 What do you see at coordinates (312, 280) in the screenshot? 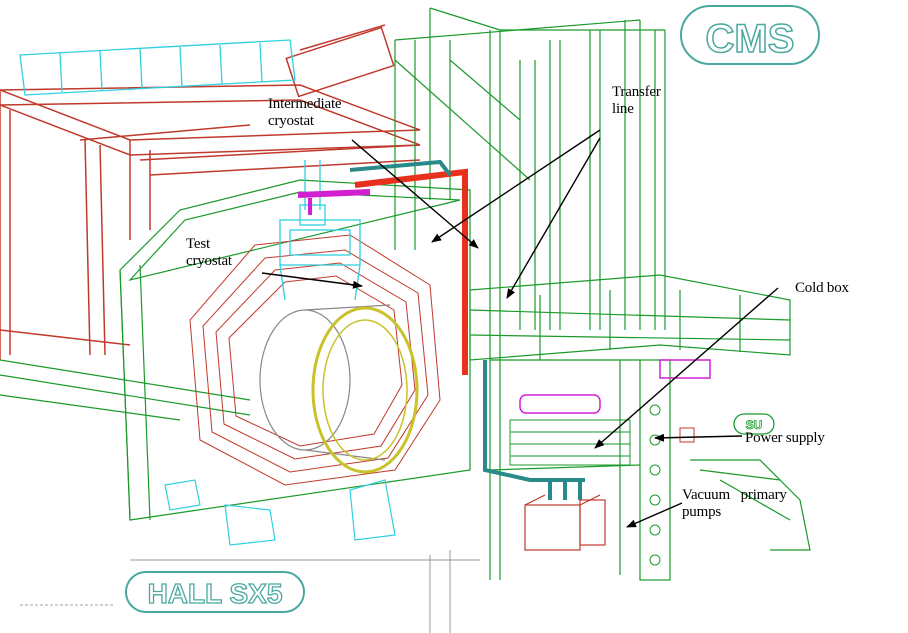
I see `arrow-test-cryostat` at bounding box center [312, 280].